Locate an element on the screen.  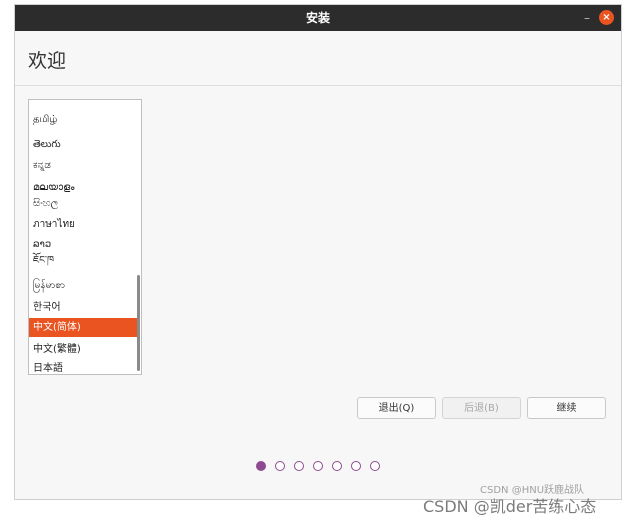
title-bar: 安装 – × is located at coordinates (318, 18).